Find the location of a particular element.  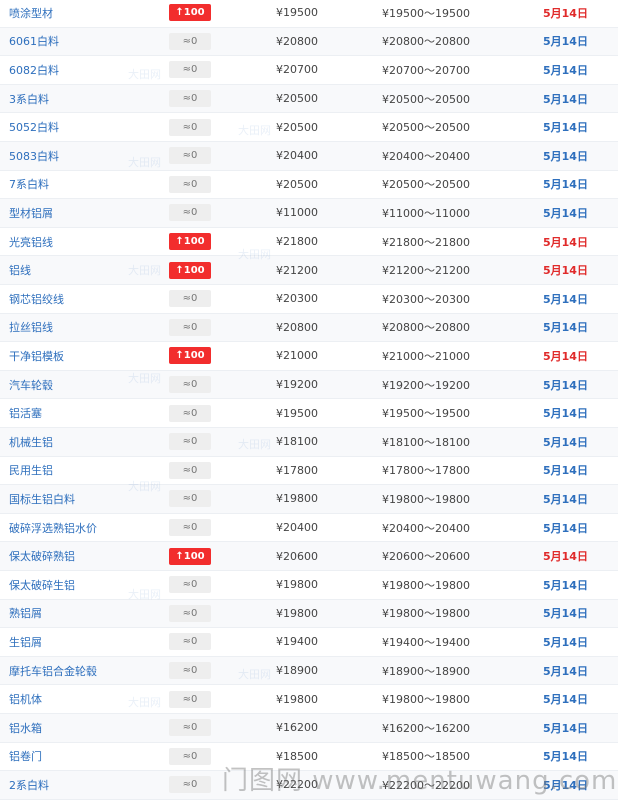

avg-price: ¥17800 is located at coordinates (297, 470).